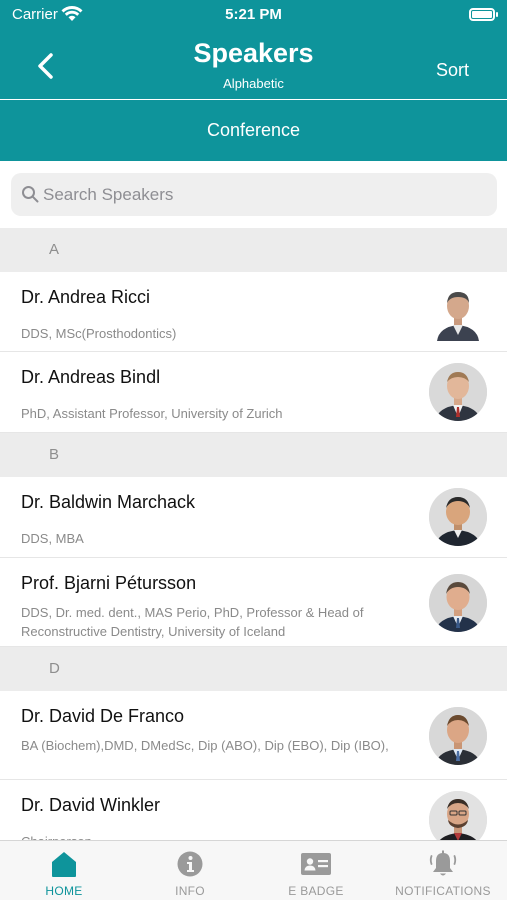  I want to click on speaker-name: Dr. Andrea Ricci, so click(86, 297).